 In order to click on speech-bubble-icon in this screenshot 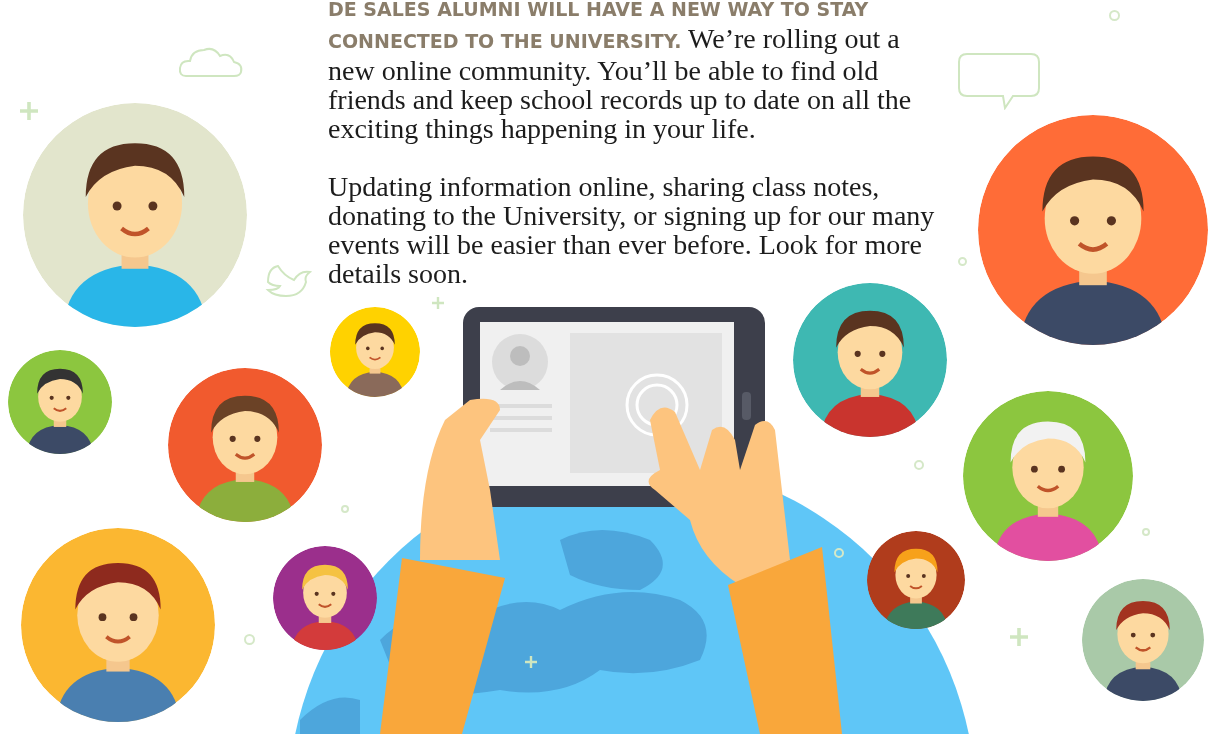, I will do `click(999, 81)`.